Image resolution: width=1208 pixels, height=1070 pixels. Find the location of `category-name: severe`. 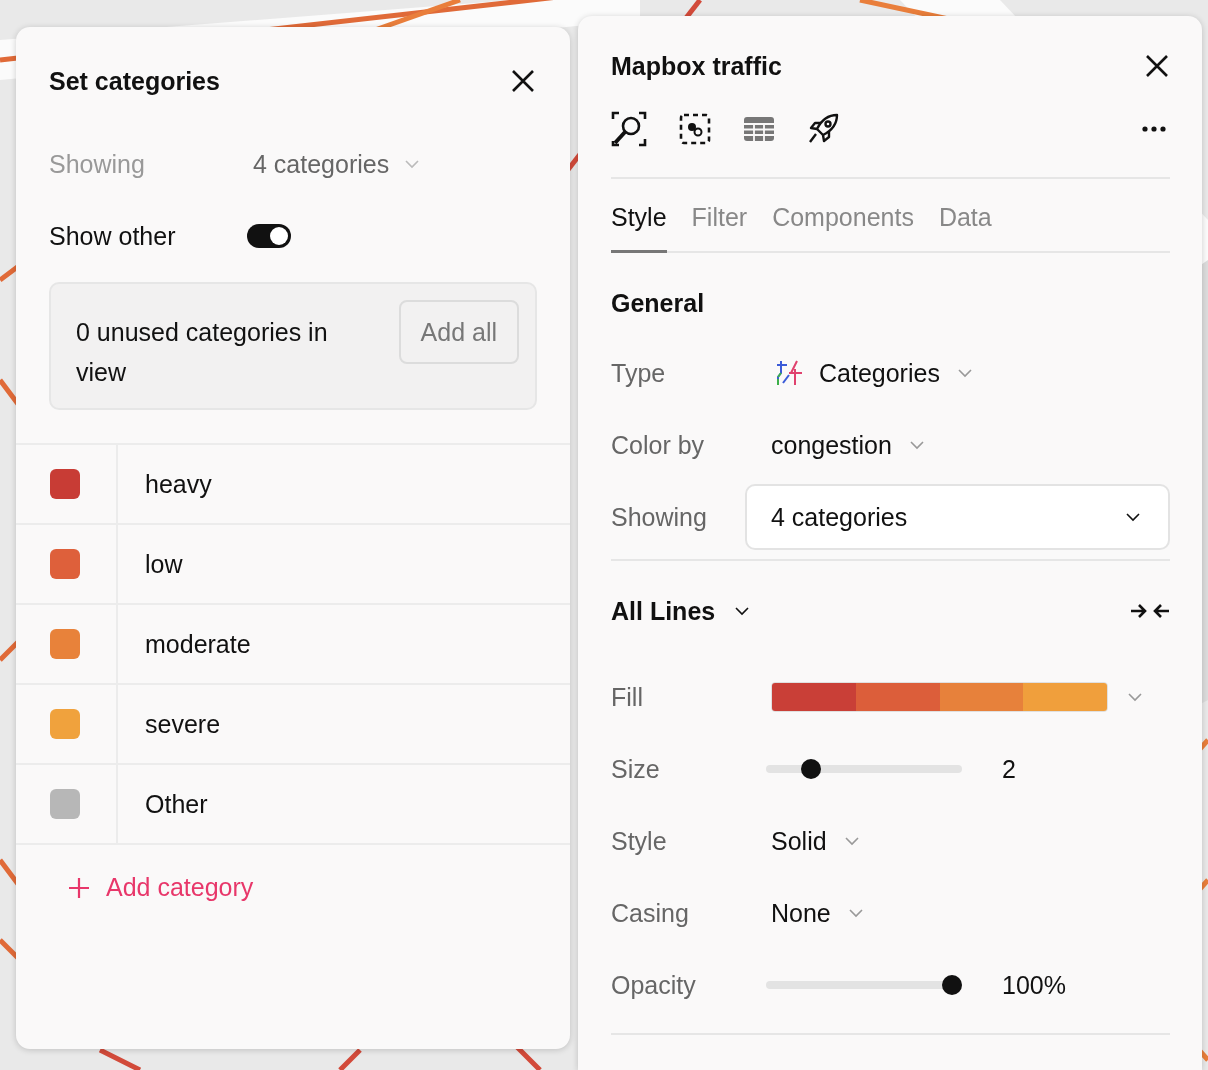

category-name: severe is located at coordinates (183, 724).